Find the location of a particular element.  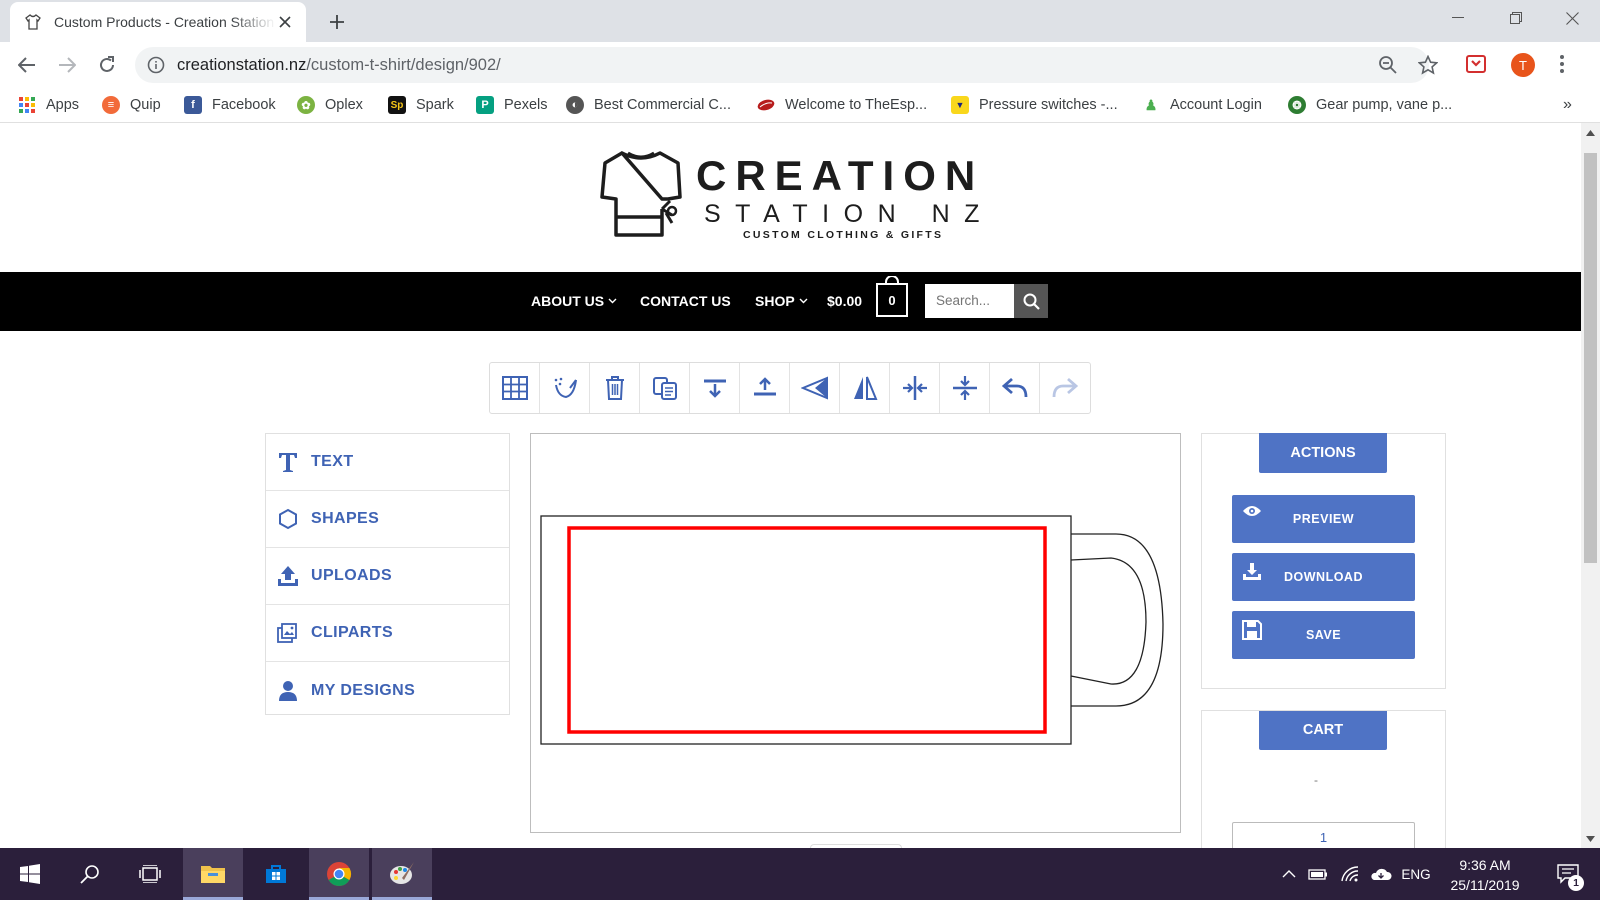

task-view-icon is located at coordinates (150, 874).